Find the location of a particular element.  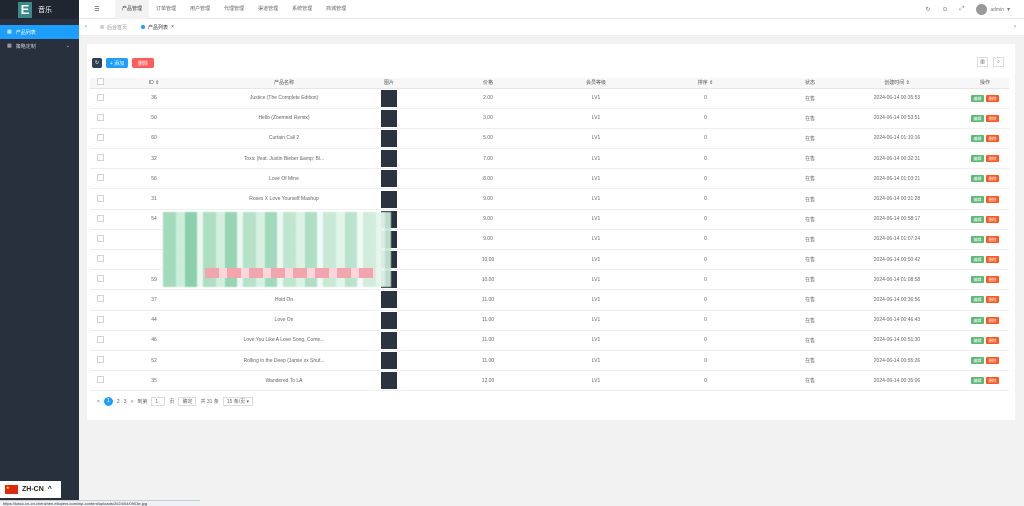

page-size-select: 15 条/页 ▾ is located at coordinates (238, 401).